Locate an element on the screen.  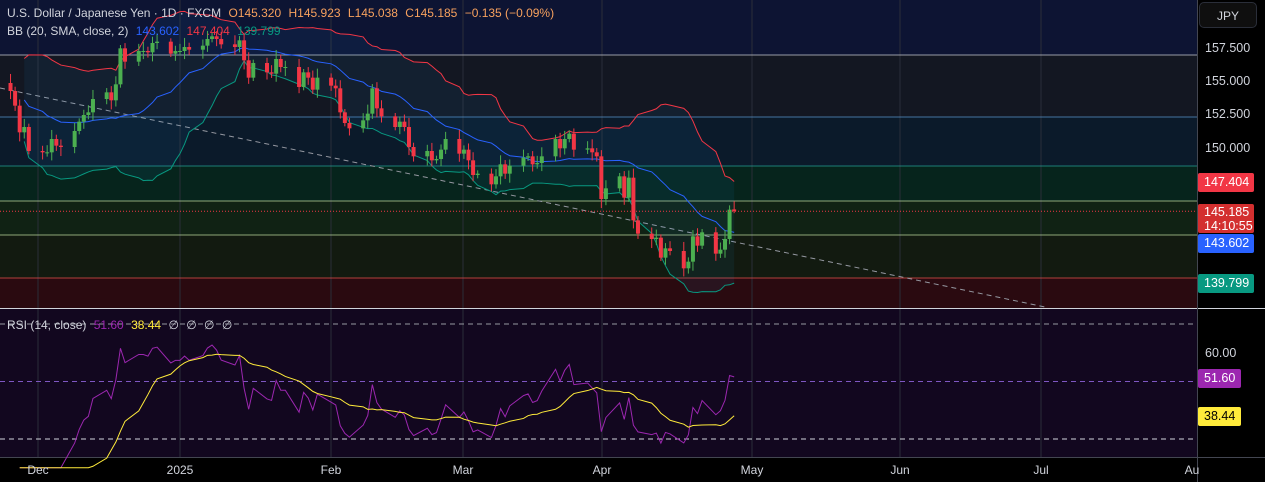
time-tick: Jul is located at coordinates (1041, 470).